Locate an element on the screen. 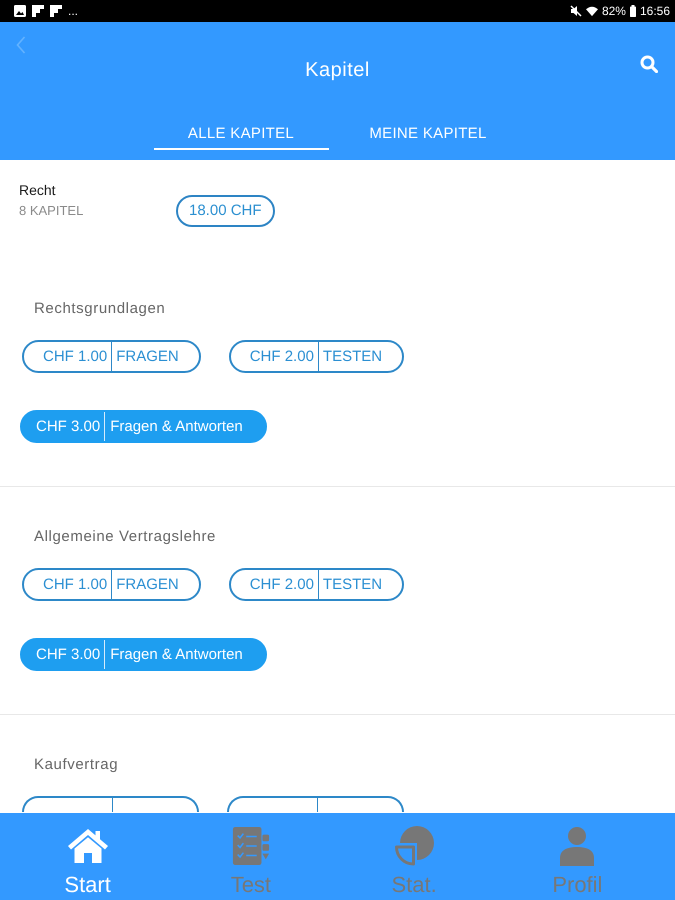 This screenshot has height=900, width=675. nav-tab: Stat. is located at coordinates (414, 856).